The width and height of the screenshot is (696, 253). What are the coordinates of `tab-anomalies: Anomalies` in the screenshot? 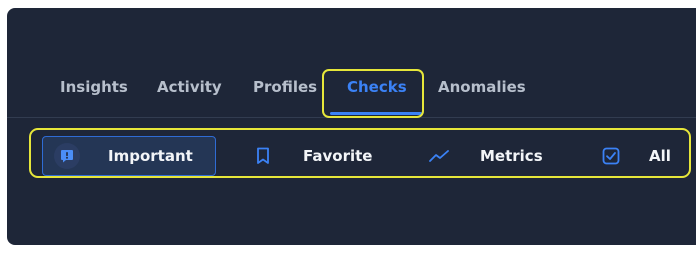 It's located at (482, 87).